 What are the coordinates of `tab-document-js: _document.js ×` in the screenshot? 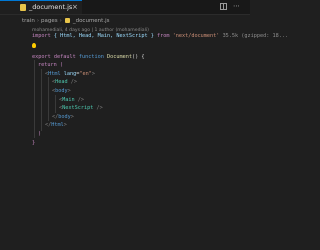 It's located at (41, 7).